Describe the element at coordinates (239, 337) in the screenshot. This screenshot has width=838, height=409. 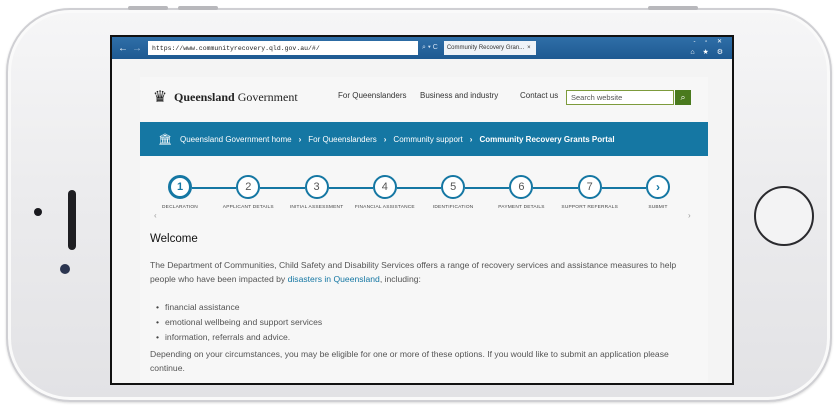
I see `list-item: information, referrals and advice.` at that location.